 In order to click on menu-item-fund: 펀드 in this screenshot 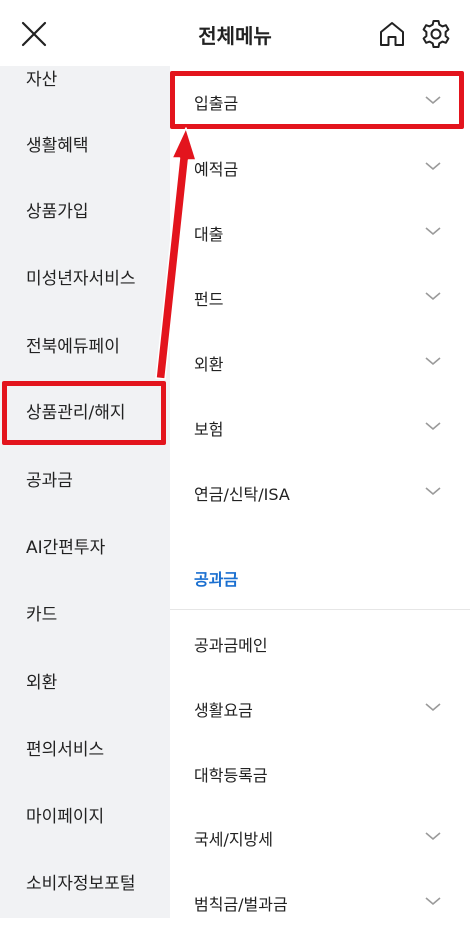, I will do `click(320, 298)`.